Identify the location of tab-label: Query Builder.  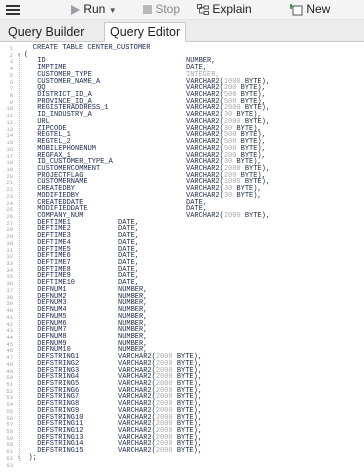
(46, 32).